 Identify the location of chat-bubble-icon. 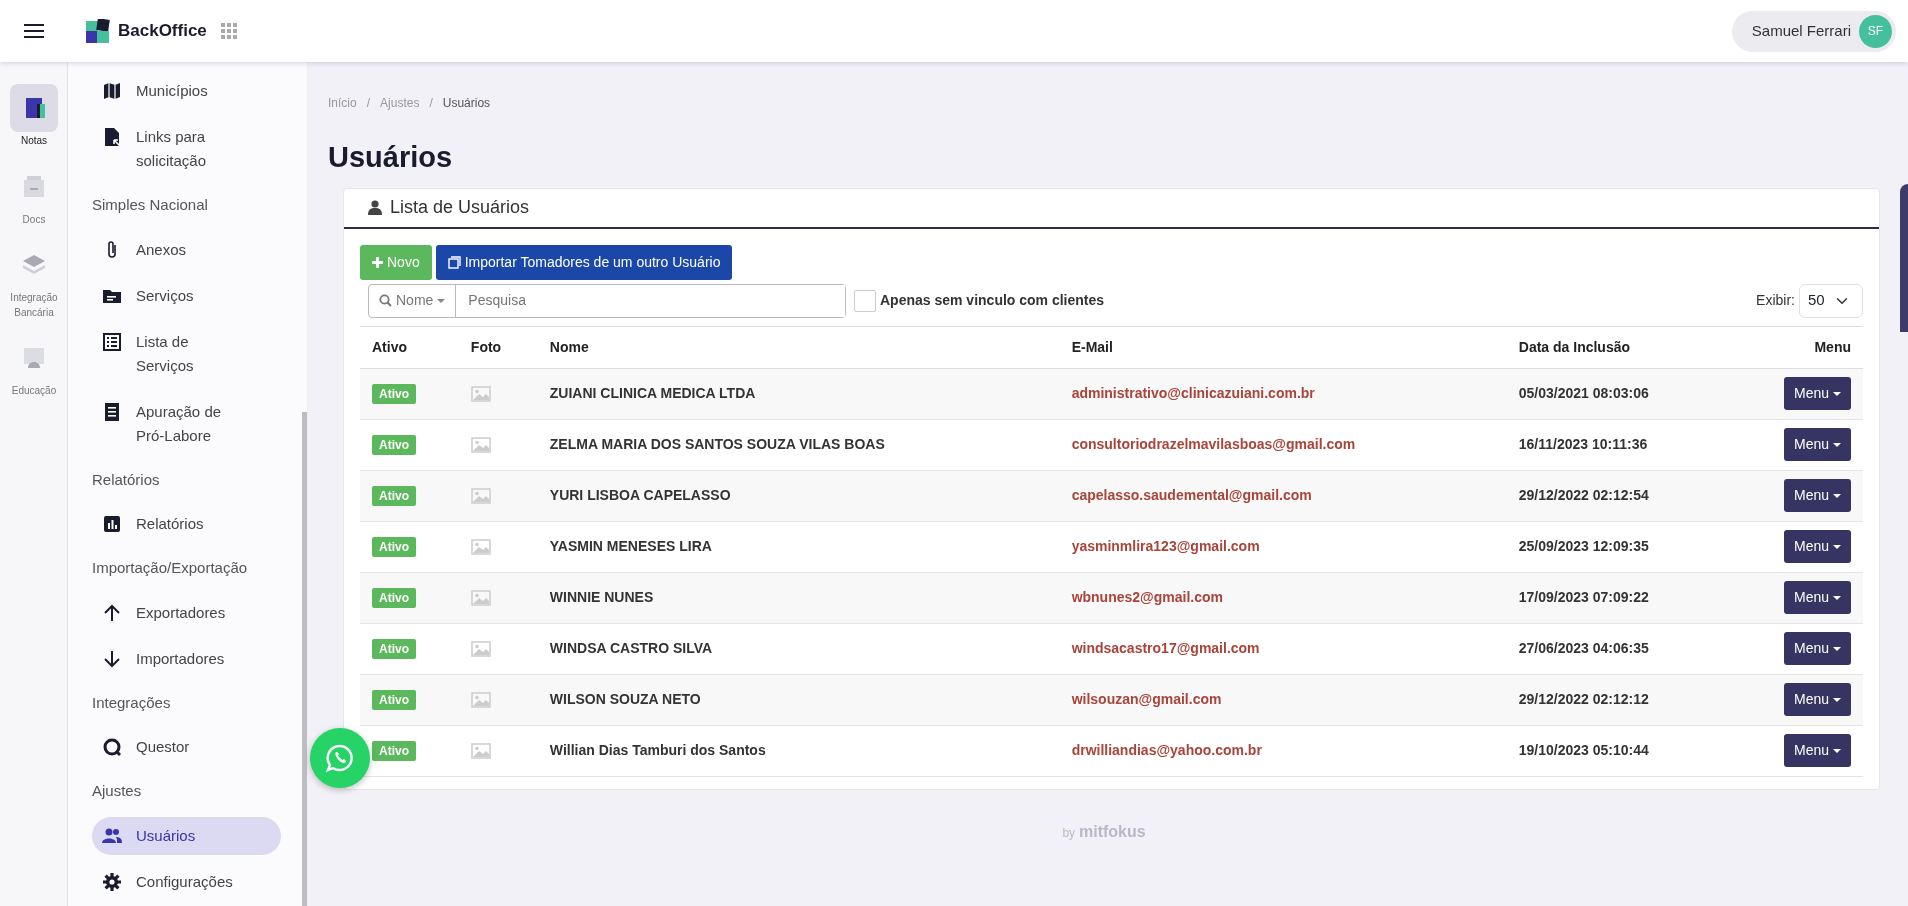
(340, 758).